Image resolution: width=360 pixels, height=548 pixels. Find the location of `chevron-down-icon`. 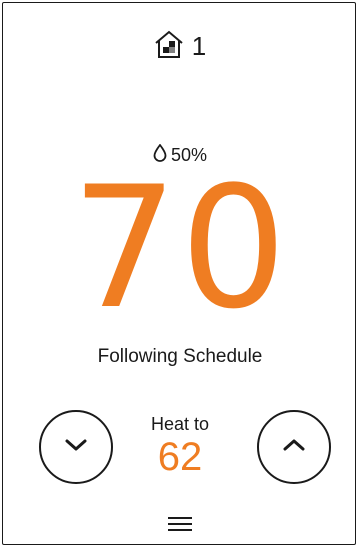

chevron-down-icon is located at coordinates (76, 447).